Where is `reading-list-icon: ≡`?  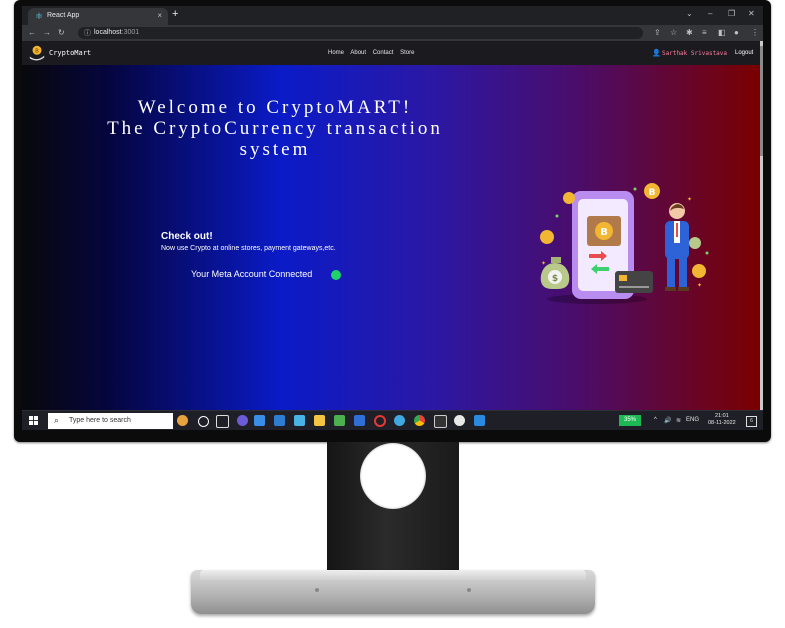
reading-list-icon: ≡ is located at coordinates (704, 32).